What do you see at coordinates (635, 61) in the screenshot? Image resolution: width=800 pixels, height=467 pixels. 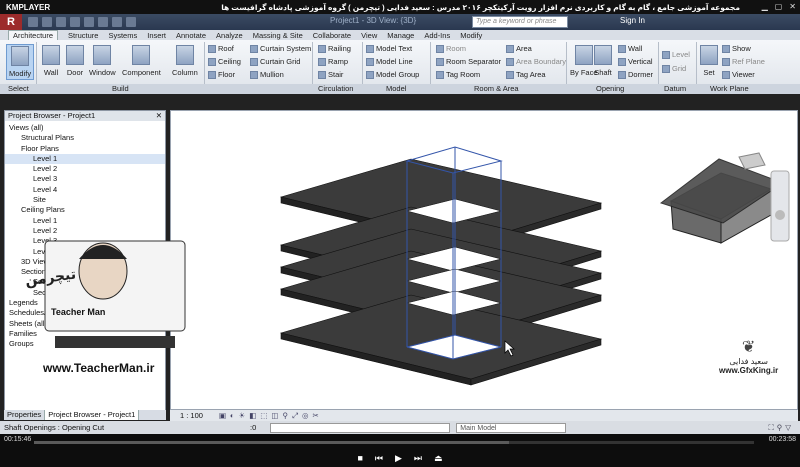 I see `vertical-button: Vertical` at bounding box center [635, 61].